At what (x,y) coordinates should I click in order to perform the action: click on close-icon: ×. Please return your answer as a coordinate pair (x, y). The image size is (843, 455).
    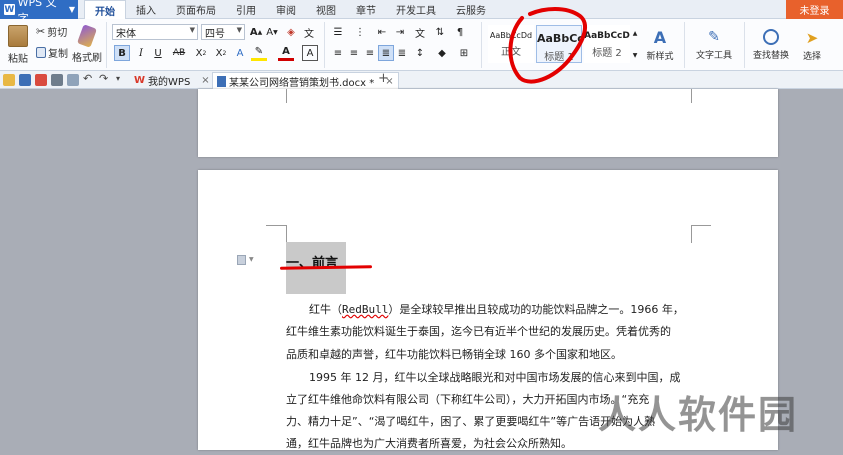
    Looking at the image, I should click on (205, 80).